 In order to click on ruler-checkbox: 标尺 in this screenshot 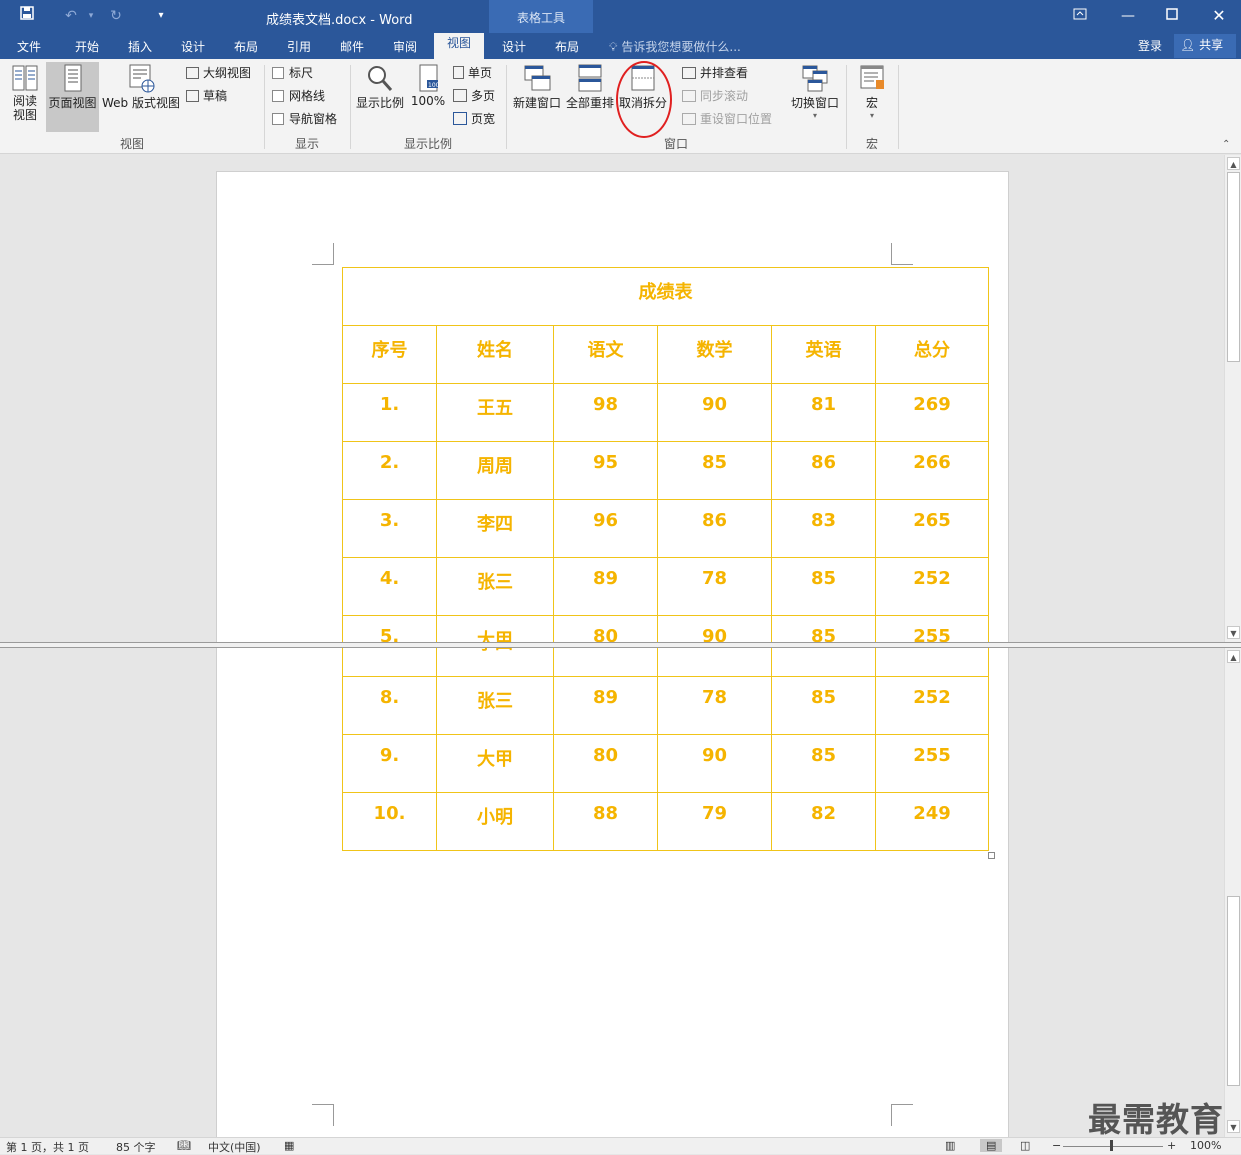, I will do `click(292, 73)`.